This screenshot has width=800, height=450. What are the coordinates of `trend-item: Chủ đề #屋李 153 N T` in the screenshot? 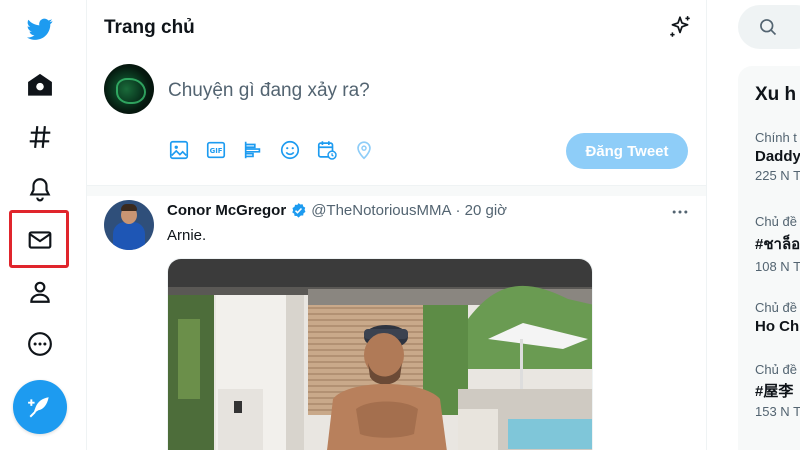 It's located at (777, 390).